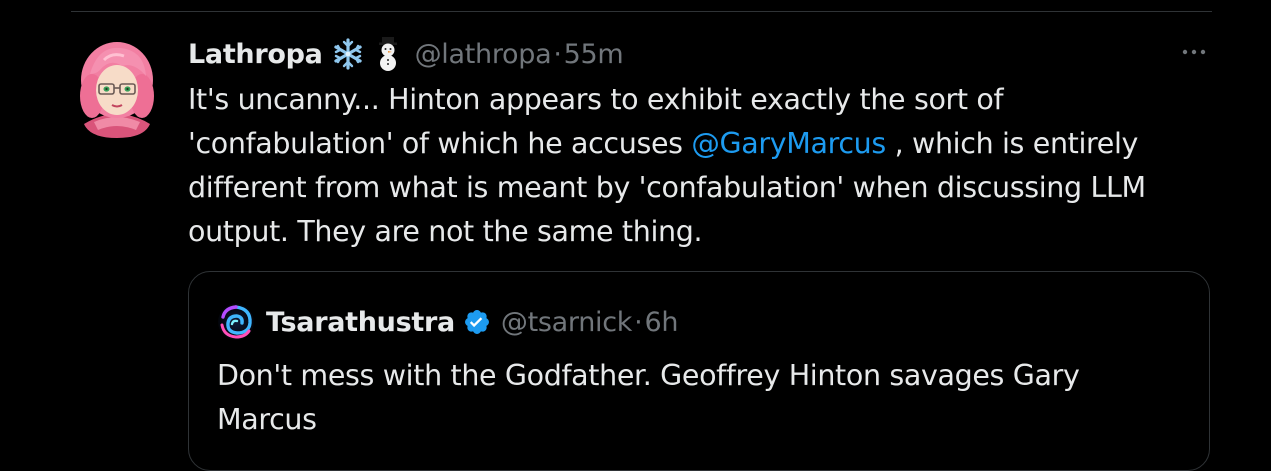 The width and height of the screenshot is (1271, 471). I want to click on quoted-tweet-timestamp: 6h, so click(661, 322).